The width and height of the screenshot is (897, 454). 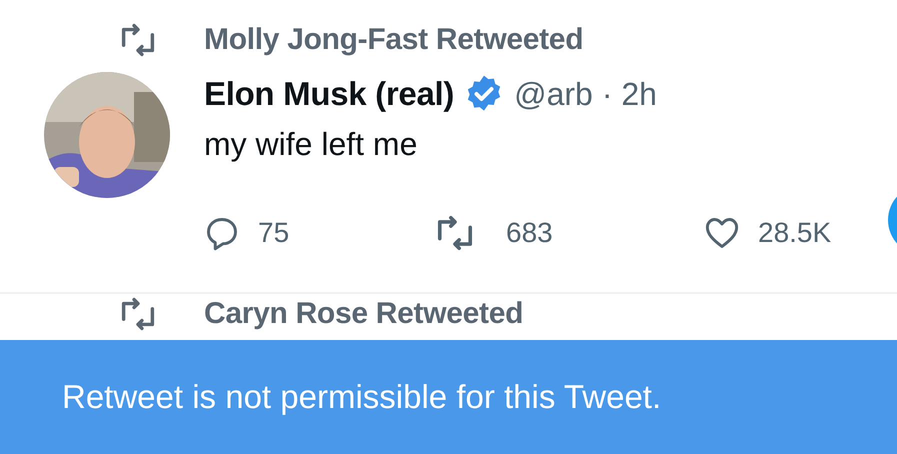 I want to click on retweeted-by-label: Molly Jong-Fast Retweeted, so click(x=394, y=40).